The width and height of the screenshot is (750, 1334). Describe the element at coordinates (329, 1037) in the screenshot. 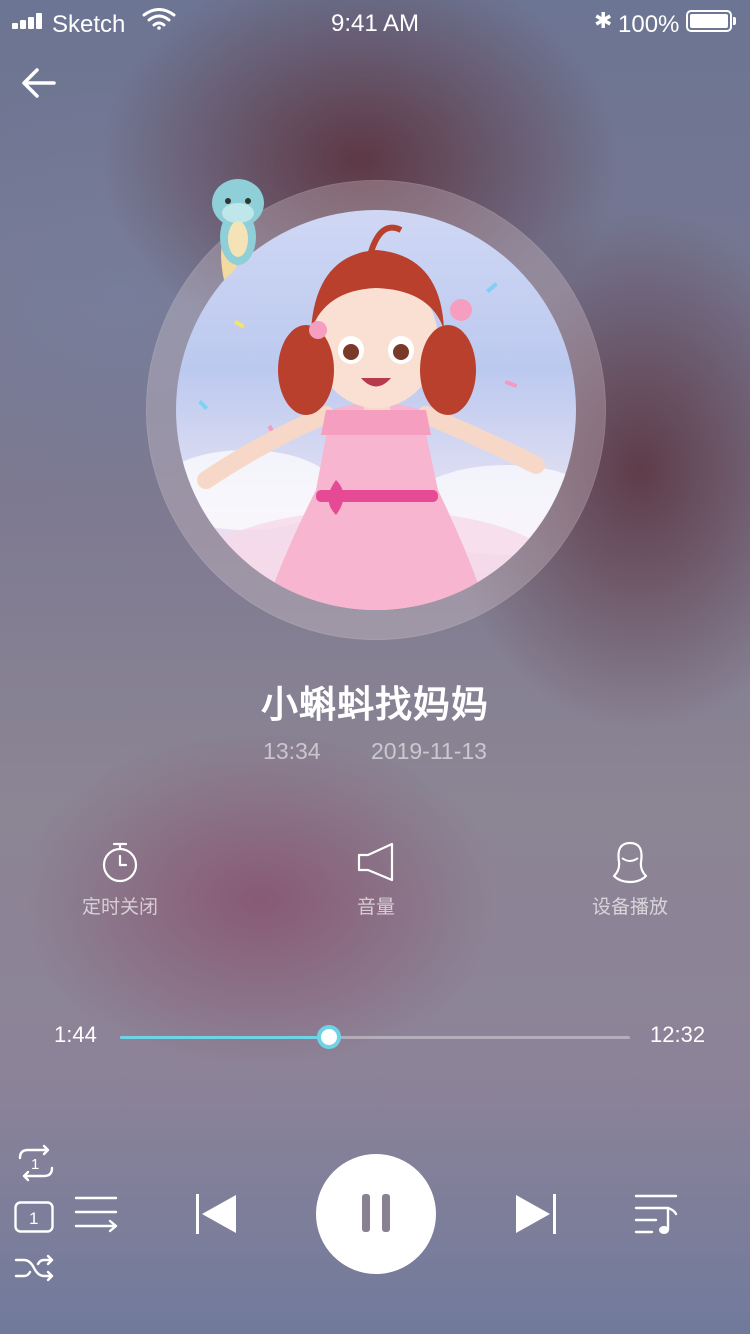

I see `progress-knob` at that location.